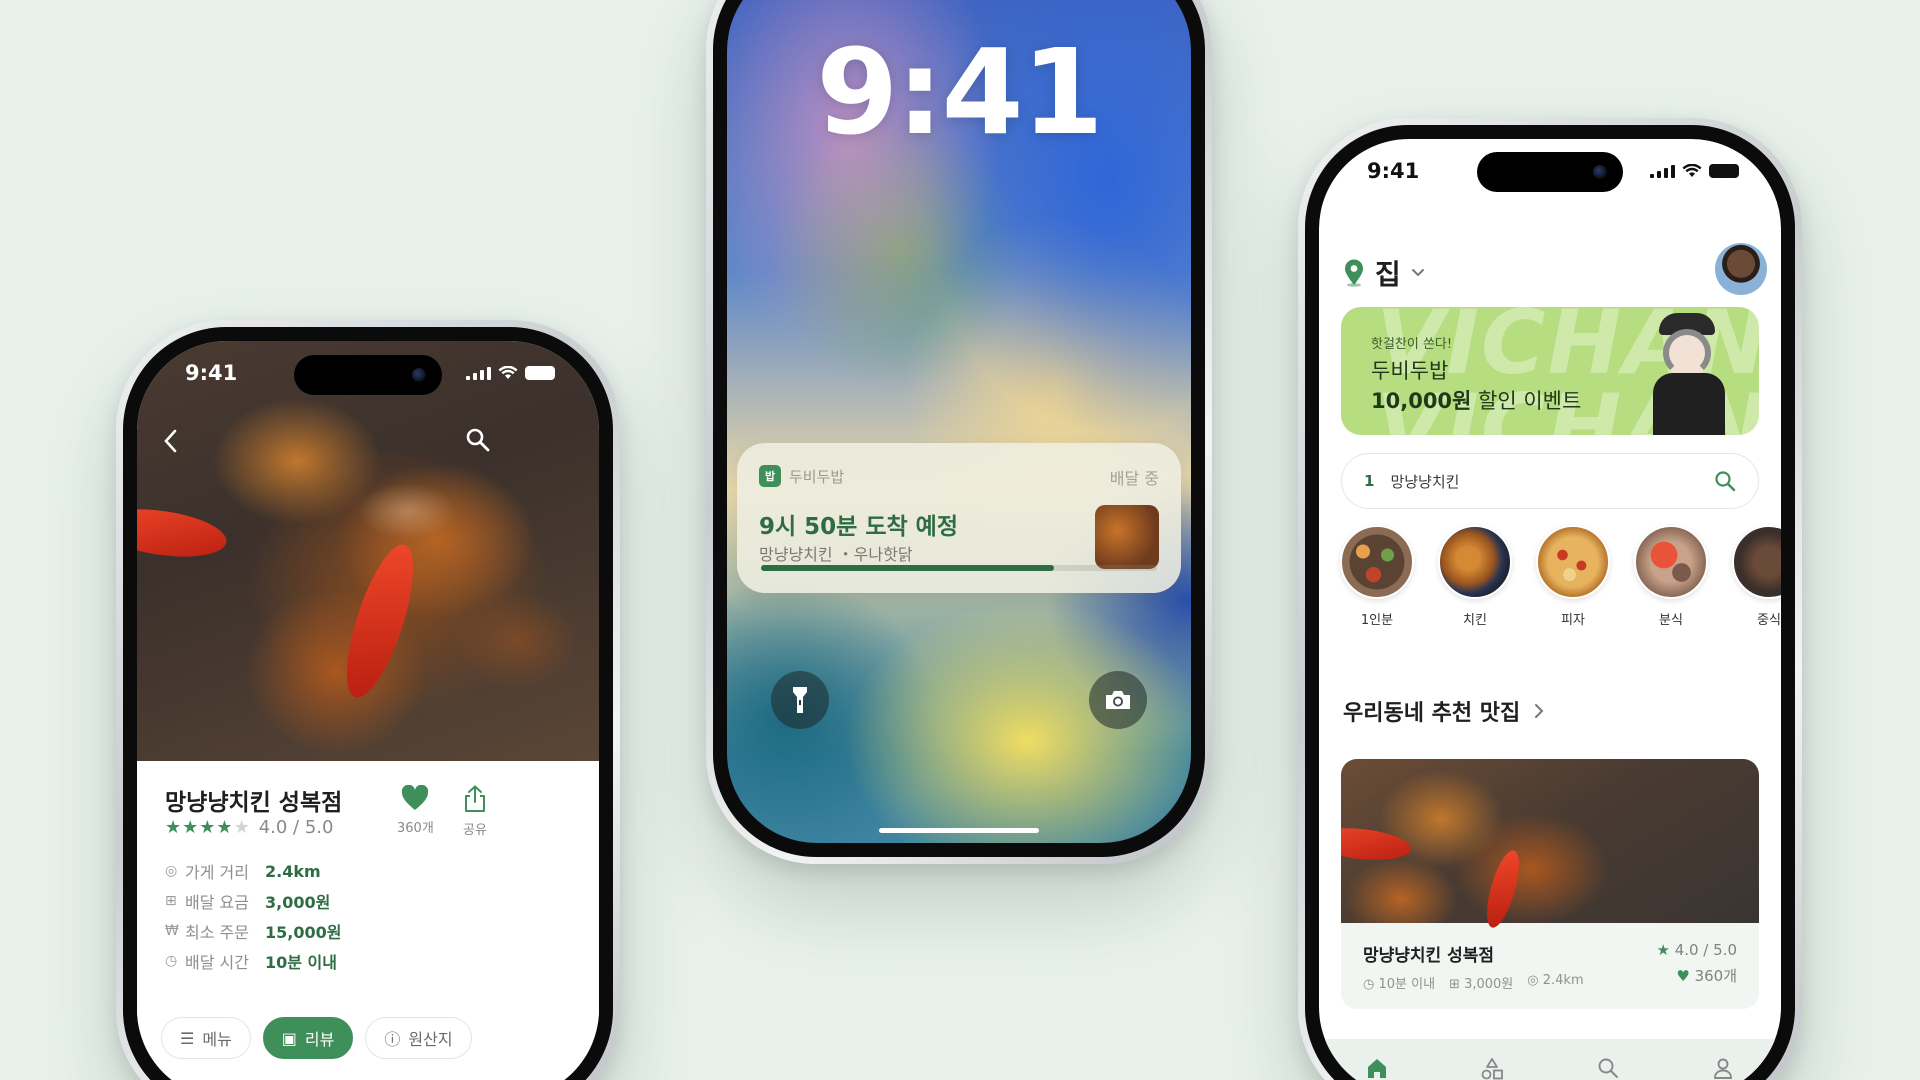 The width and height of the screenshot is (1920, 1080). I want to click on tab-review: ▣ 리뷰, so click(308, 1038).